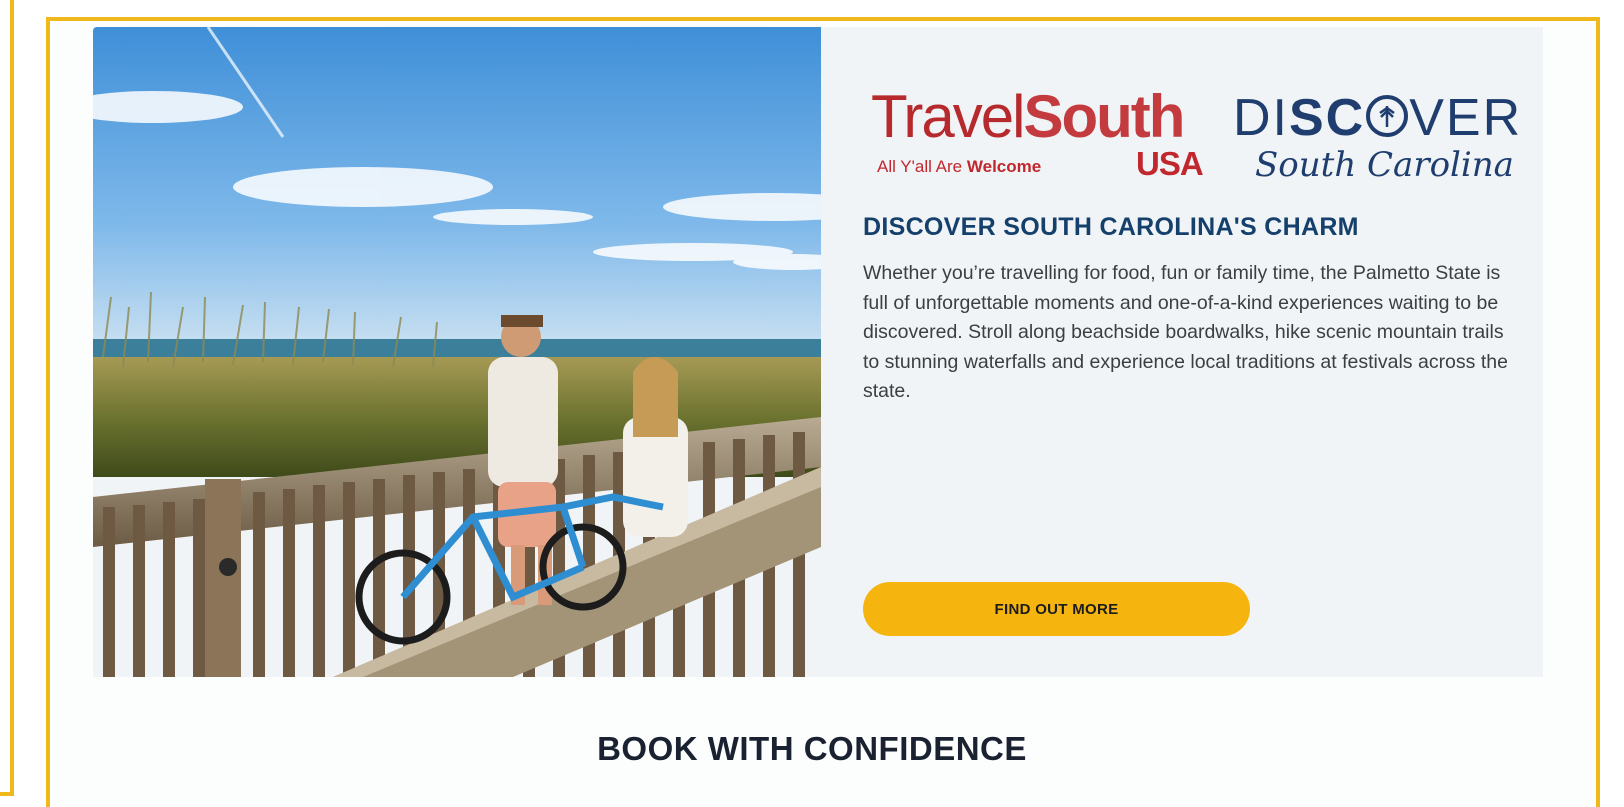 This screenshot has height=807, width=1624. What do you see at coordinates (1327, 118) in the screenshot?
I see `discover-part-b: SC` at bounding box center [1327, 118].